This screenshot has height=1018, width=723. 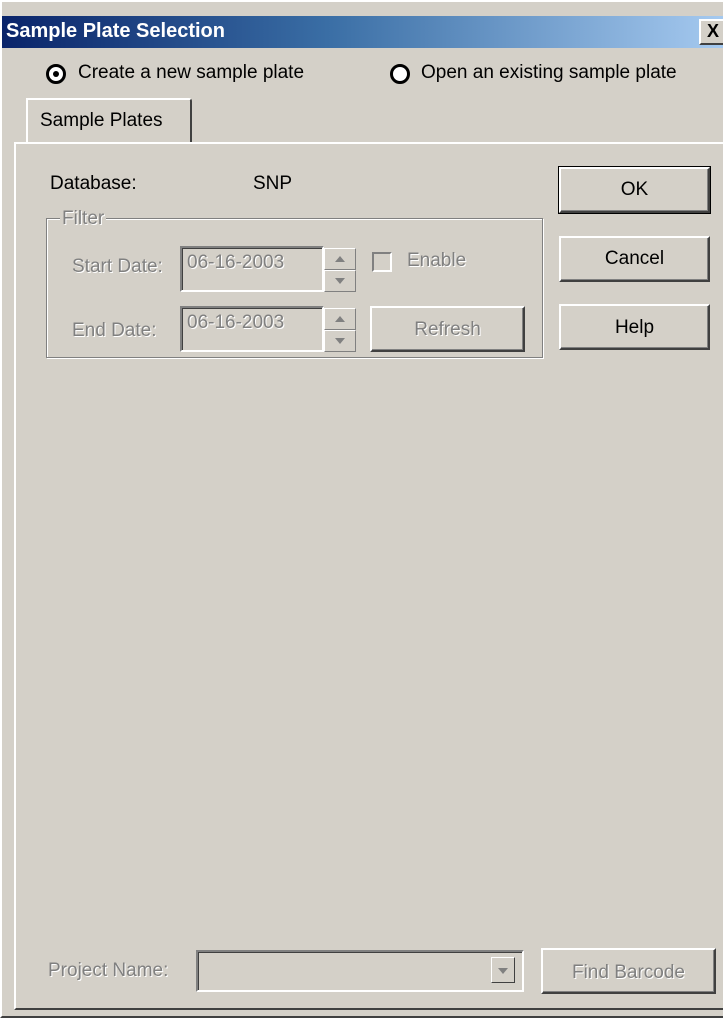 I want to click on window-title: Sample Plate Selection, so click(x=115, y=31).